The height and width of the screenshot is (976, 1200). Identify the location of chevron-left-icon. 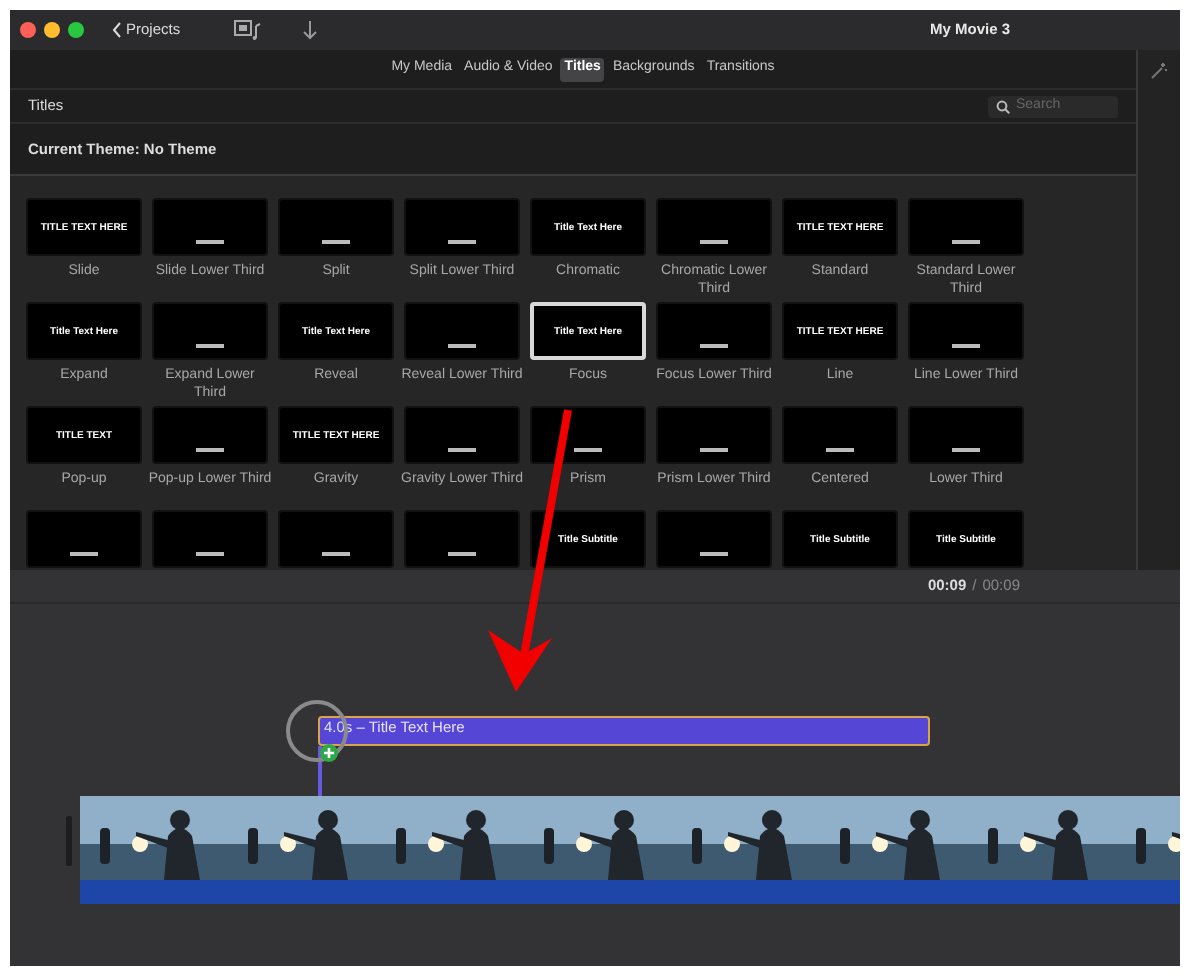
(117, 30).